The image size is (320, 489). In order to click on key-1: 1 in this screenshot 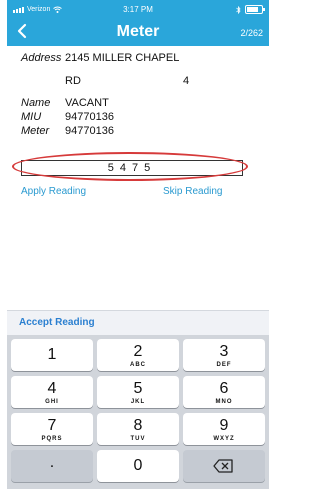, I will do `click(52, 355)`.